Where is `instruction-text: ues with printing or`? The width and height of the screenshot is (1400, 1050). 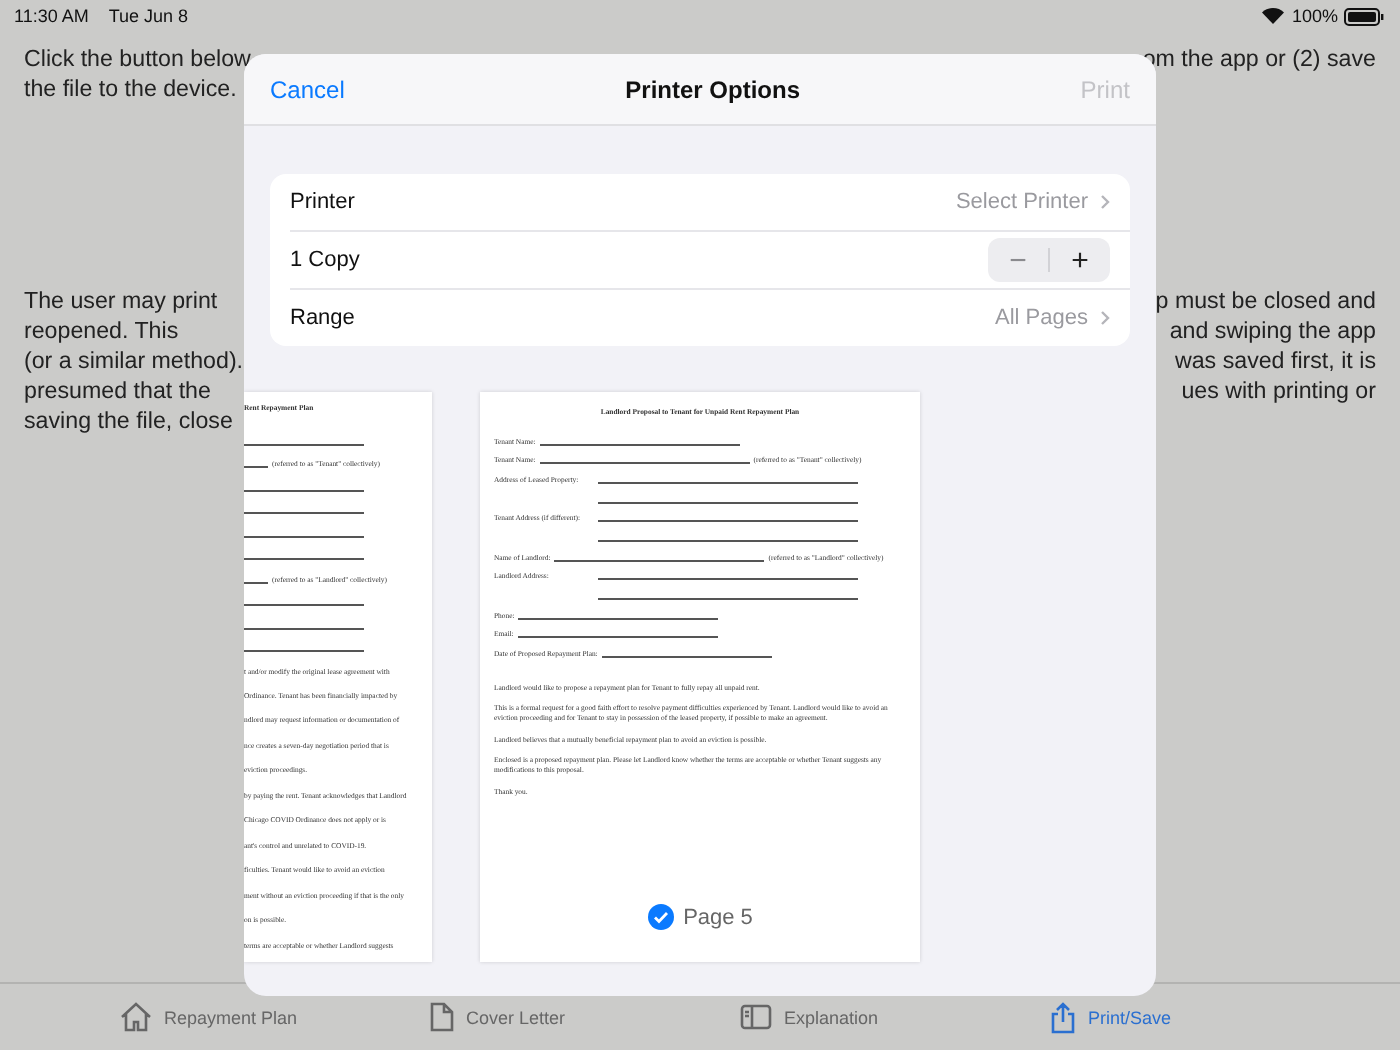
instruction-text: ues with printing or is located at coordinates (1278, 391).